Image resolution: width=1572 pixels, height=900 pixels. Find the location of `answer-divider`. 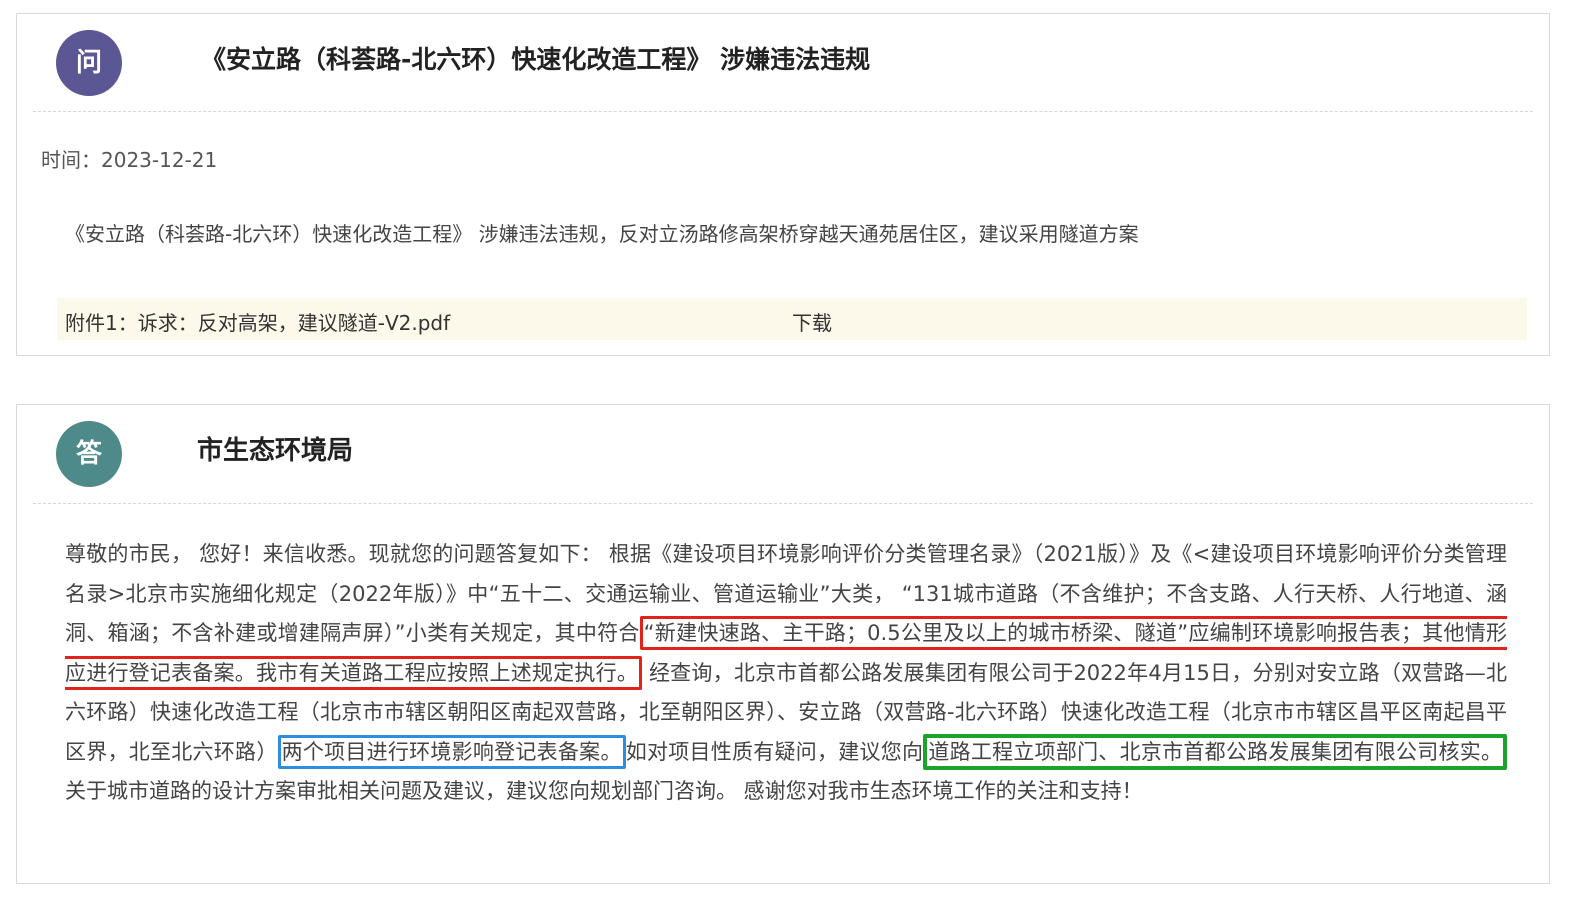

answer-divider is located at coordinates (783, 503).